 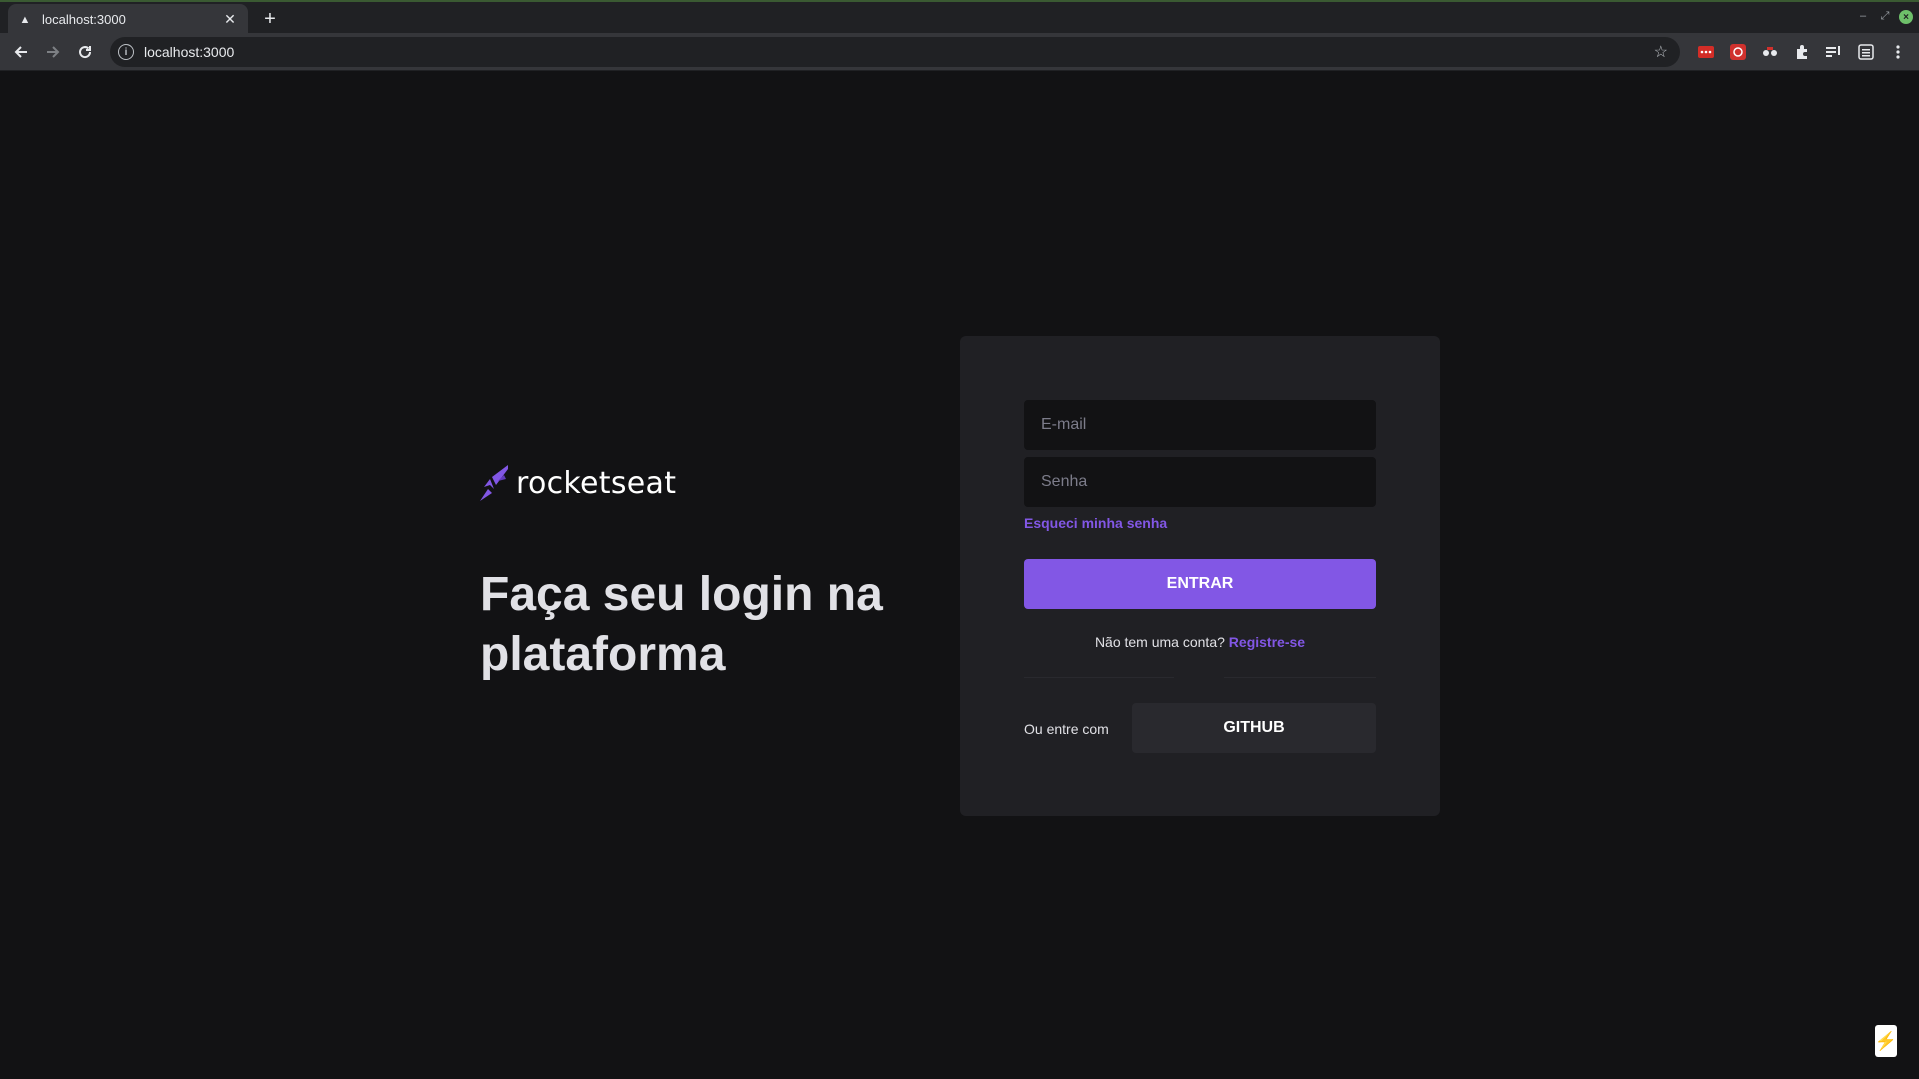 What do you see at coordinates (25, 19) in the screenshot?
I see `rocket-favicon-icon: ▲` at bounding box center [25, 19].